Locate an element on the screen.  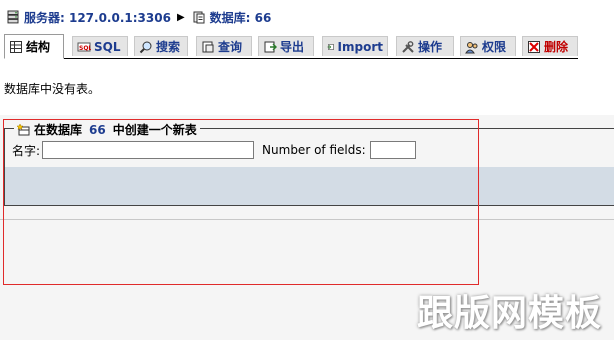
server-icon is located at coordinates (13, 17).